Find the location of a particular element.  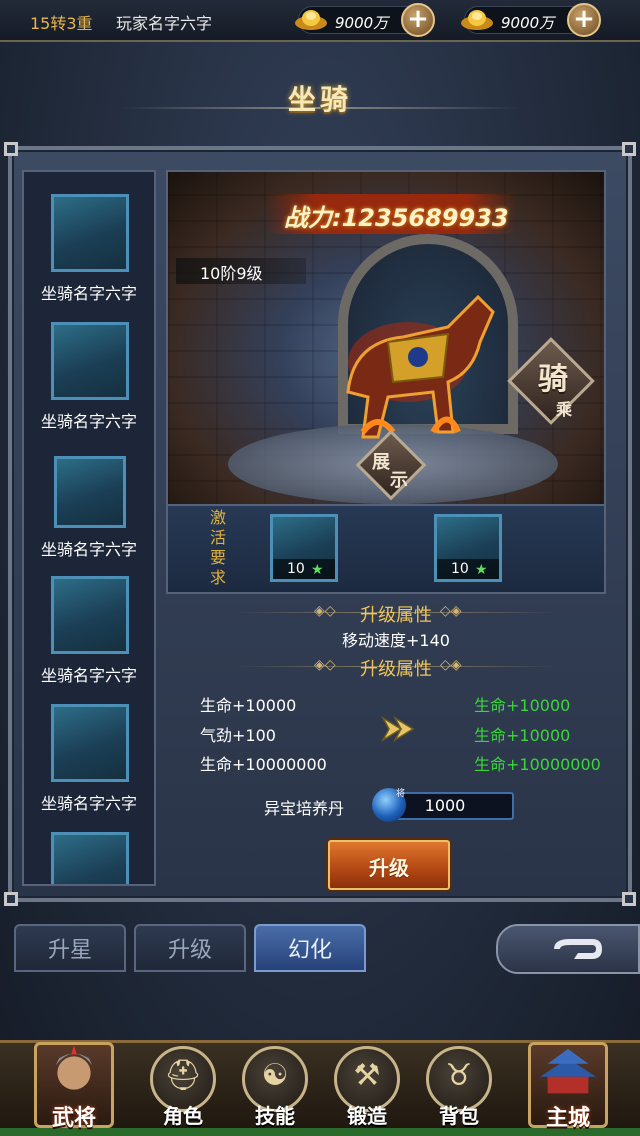

back-arrow-icon is located at coordinates (578, 949).